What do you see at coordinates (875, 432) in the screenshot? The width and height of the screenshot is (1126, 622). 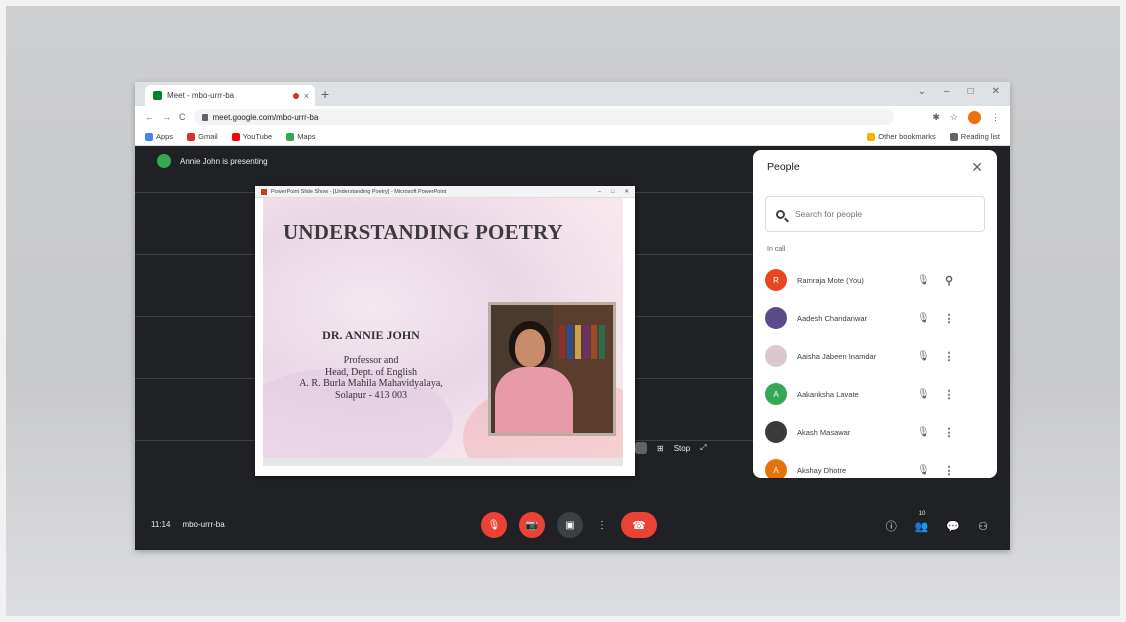 I see `participant-row: Akash Masawar 🎙 ⋮` at bounding box center [875, 432].